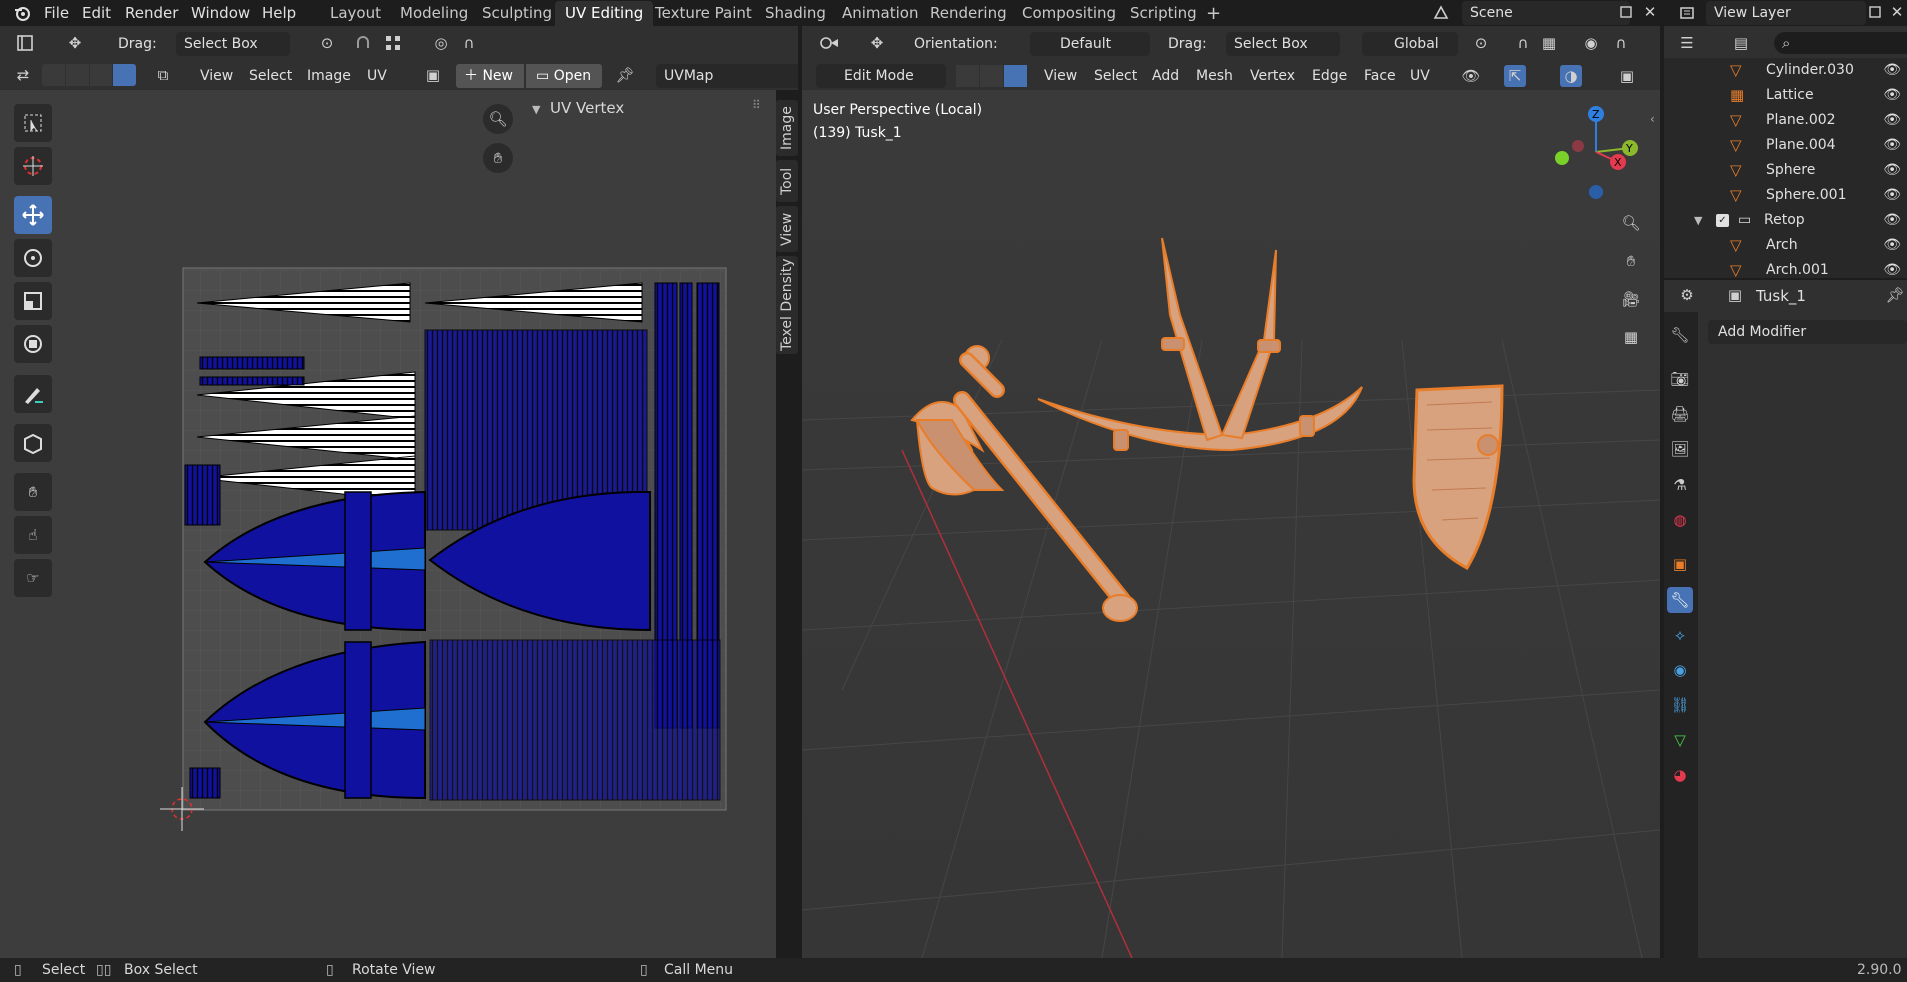 This screenshot has height=982, width=1907. Describe the element at coordinates (33, 215) in the screenshot. I see `move-tool` at that location.